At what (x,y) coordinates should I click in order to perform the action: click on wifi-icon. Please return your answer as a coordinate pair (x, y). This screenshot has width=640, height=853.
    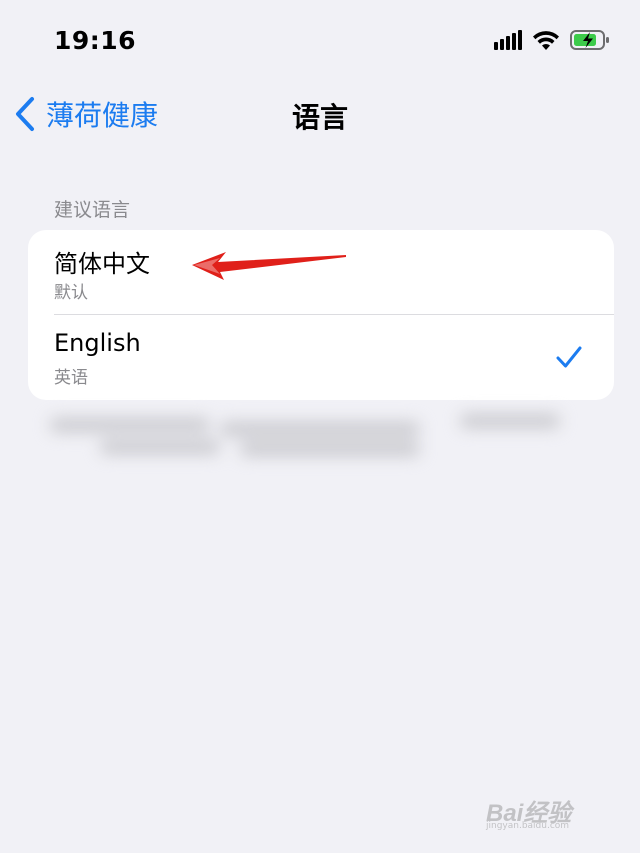
    Looking at the image, I should click on (546, 40).